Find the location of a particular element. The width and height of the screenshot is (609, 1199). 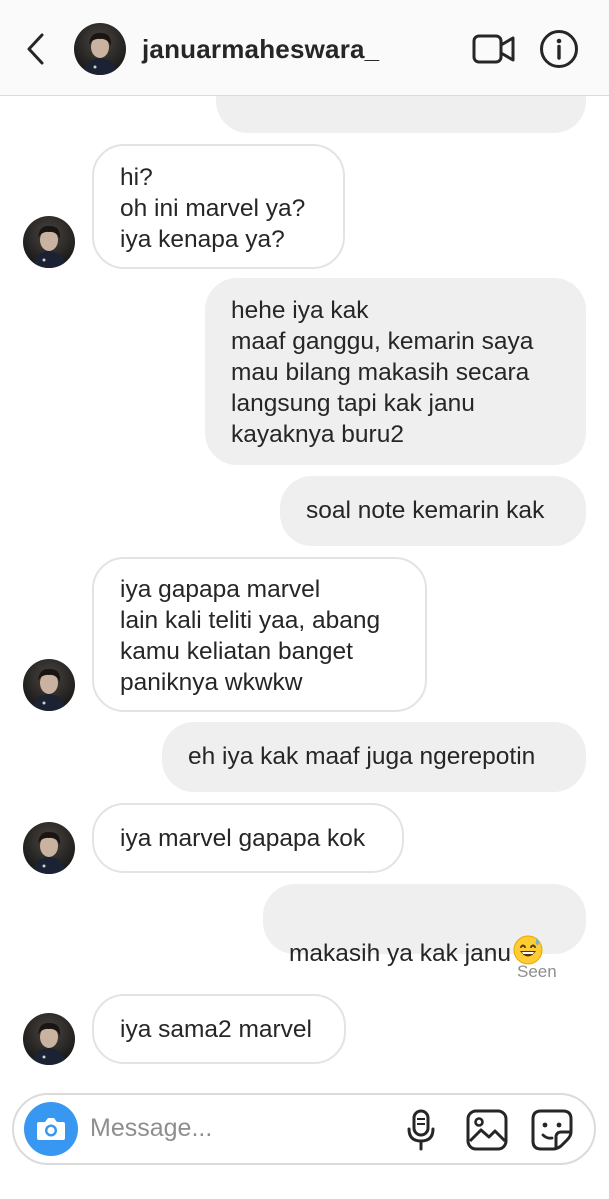

video-call-button is located at coordinates (494, 49).